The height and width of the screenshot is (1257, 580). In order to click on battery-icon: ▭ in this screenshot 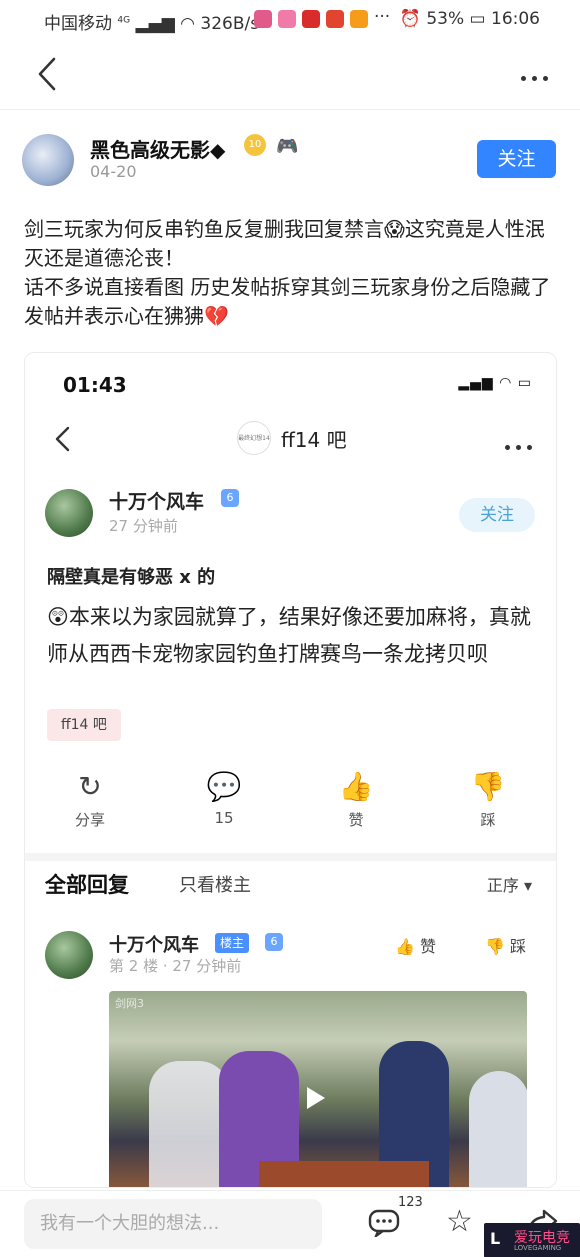, I will do `click(477, 19)`.